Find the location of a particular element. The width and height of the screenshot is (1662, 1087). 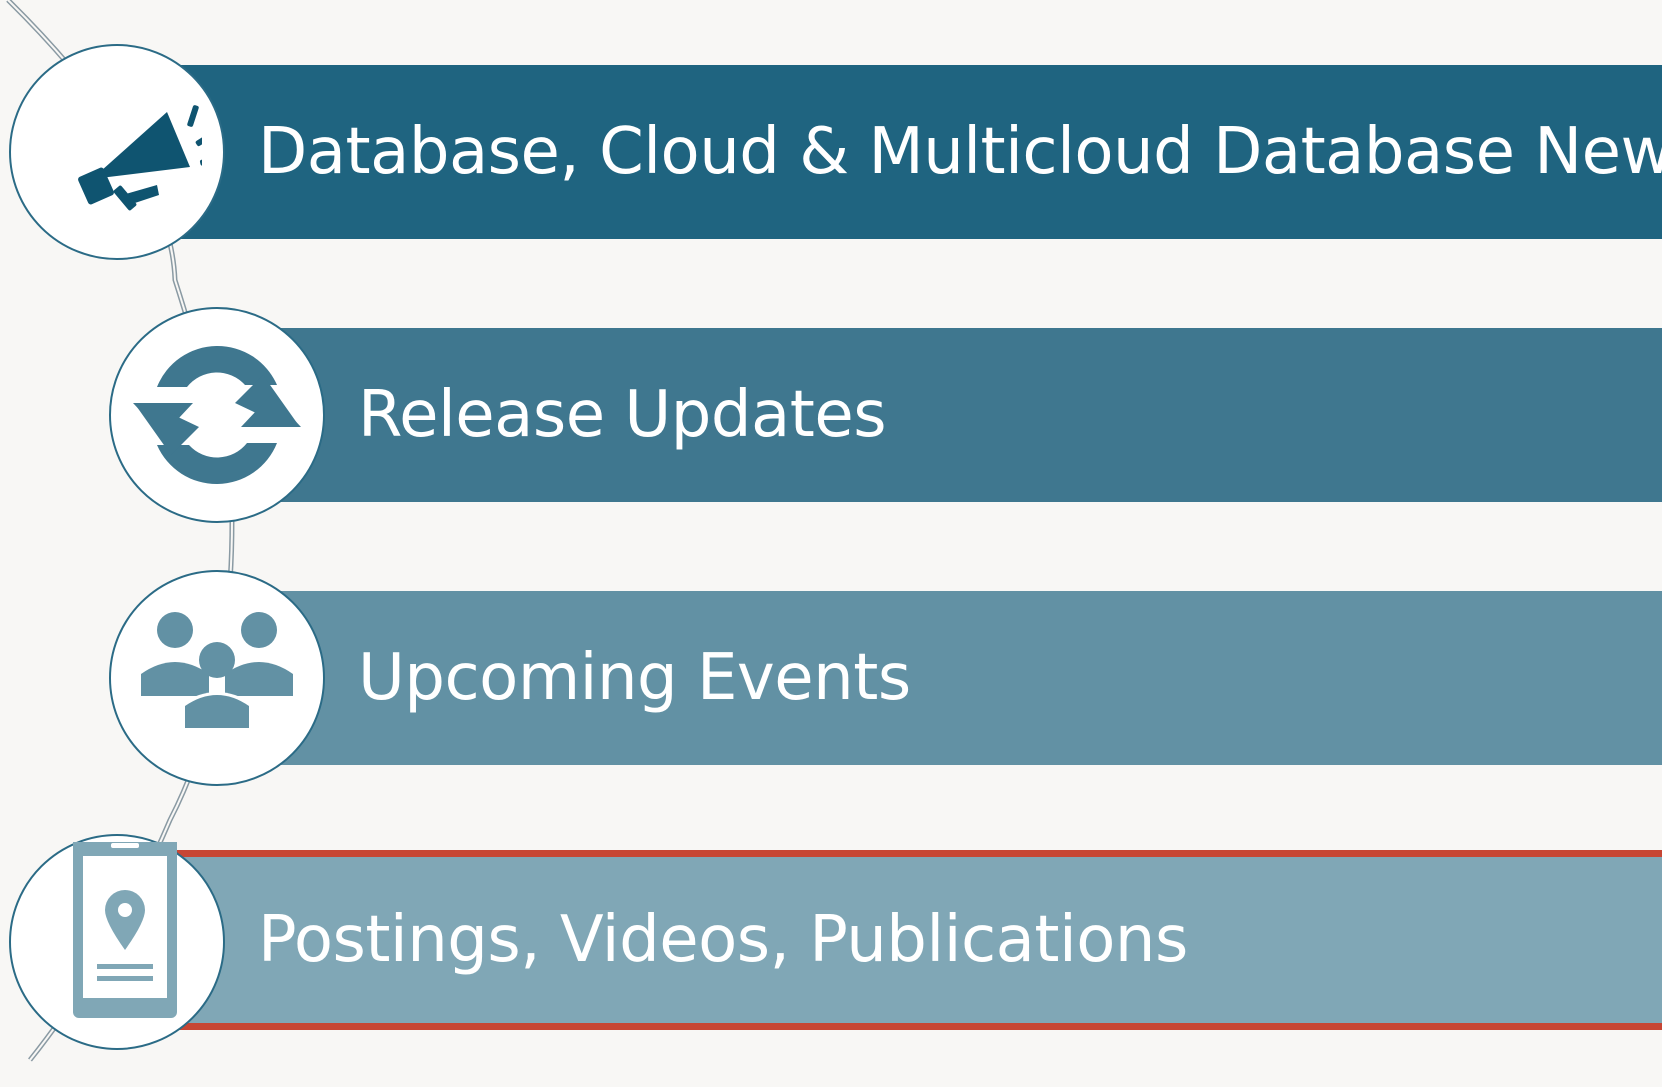

refresh-icon is located at coordinates (217, 415).